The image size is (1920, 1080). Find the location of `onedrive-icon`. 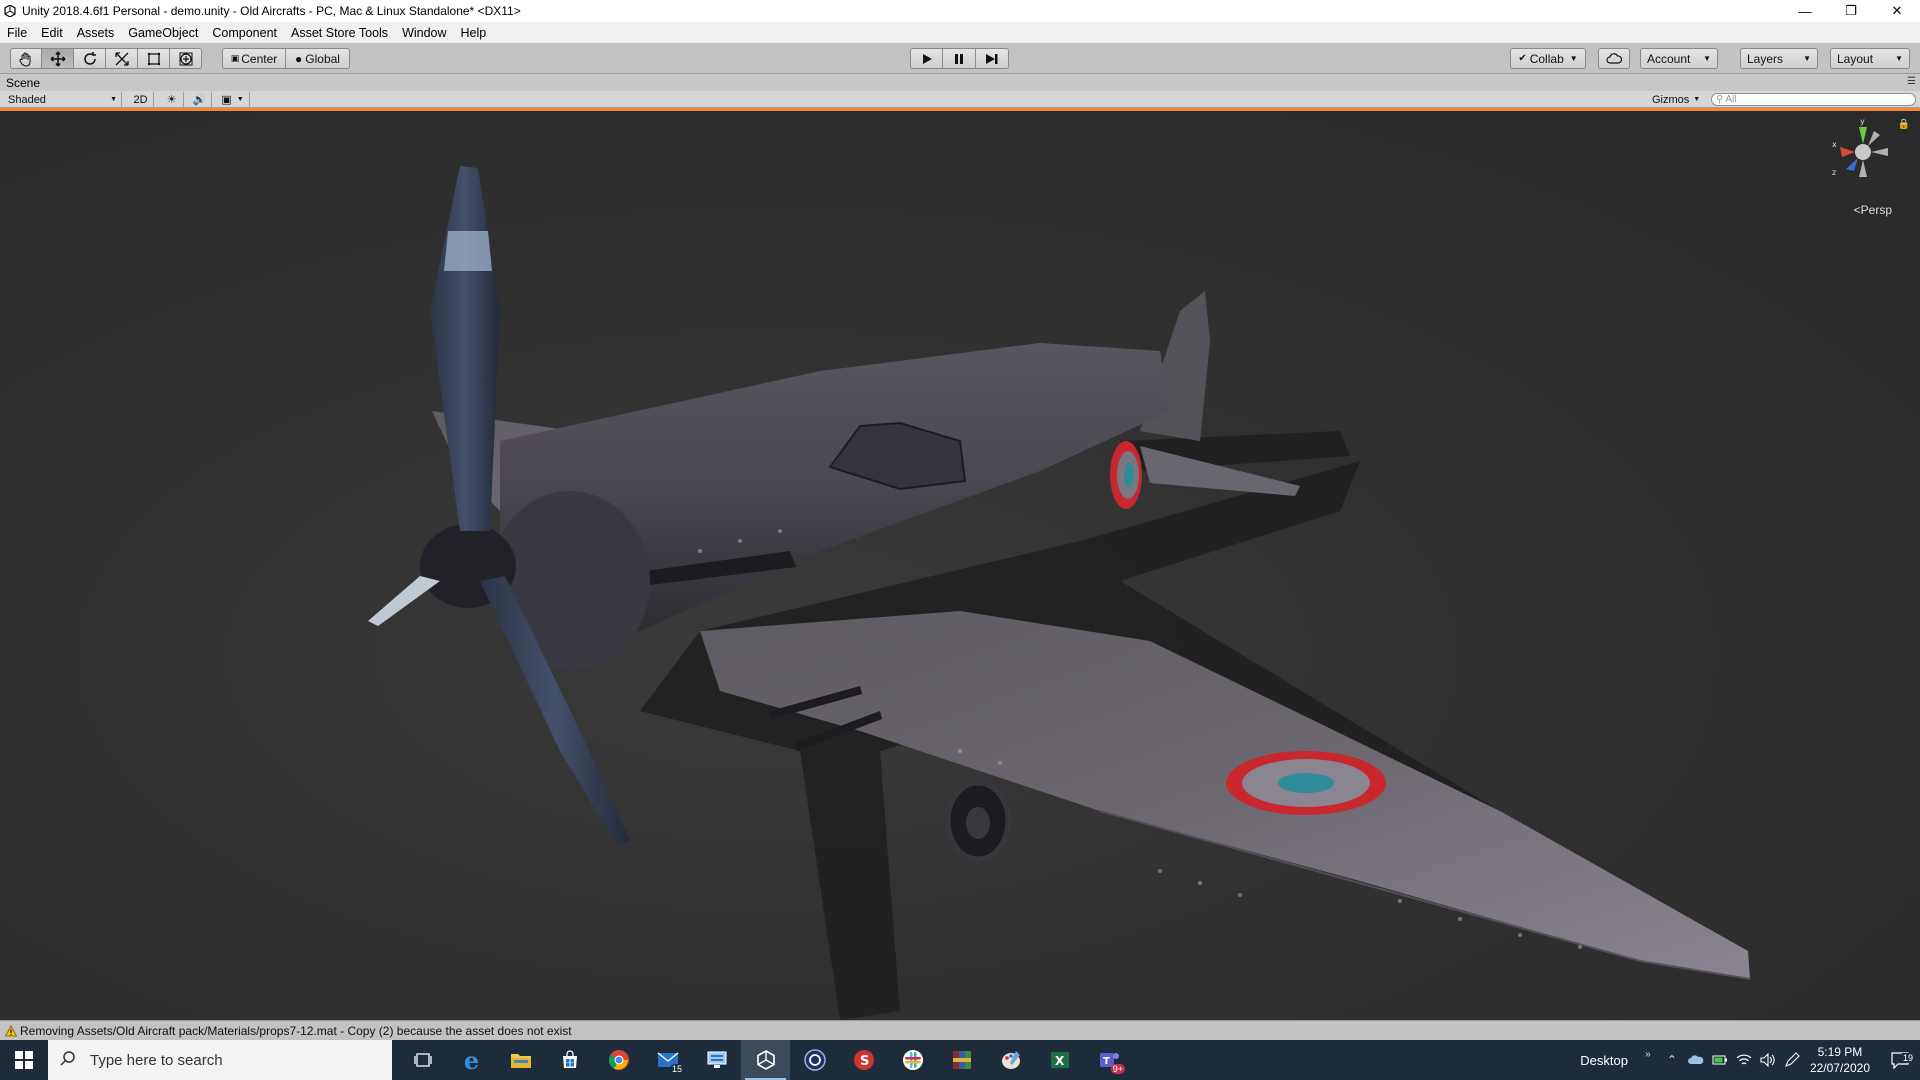

onedrive-icon is located at coordinates (1696, 1060).